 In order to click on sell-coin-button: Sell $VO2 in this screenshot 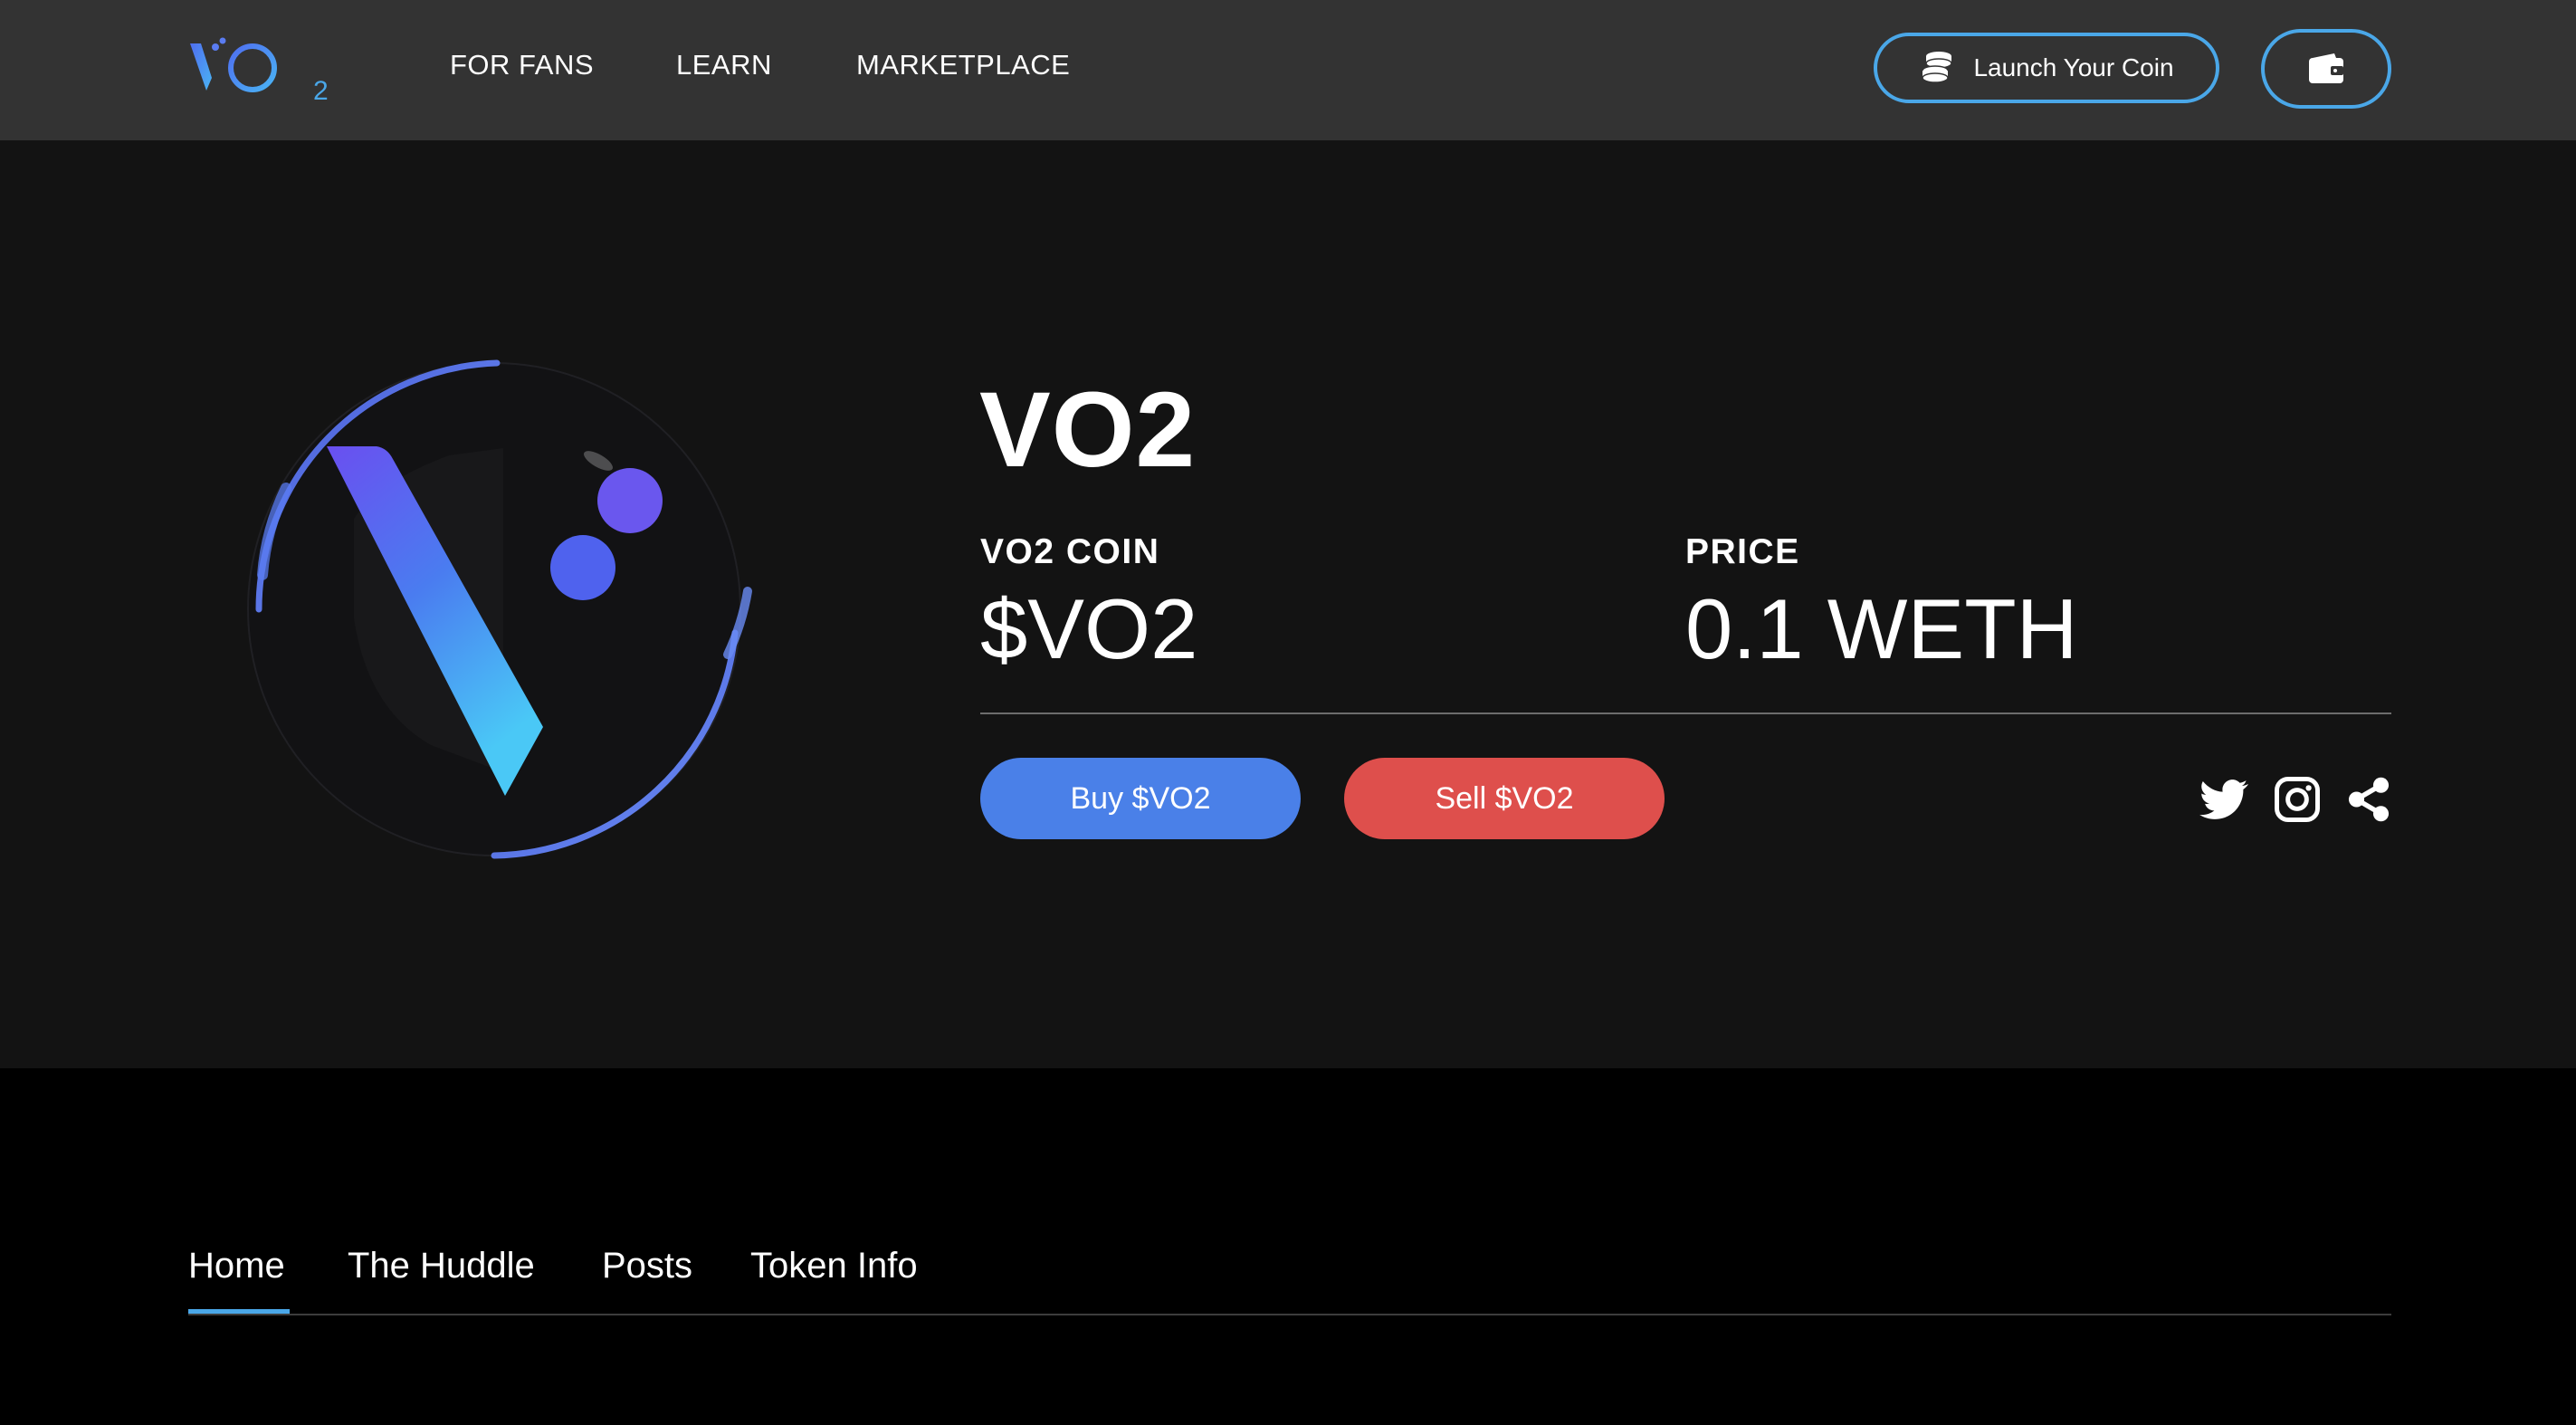, I will do `click(1504, 798)`.